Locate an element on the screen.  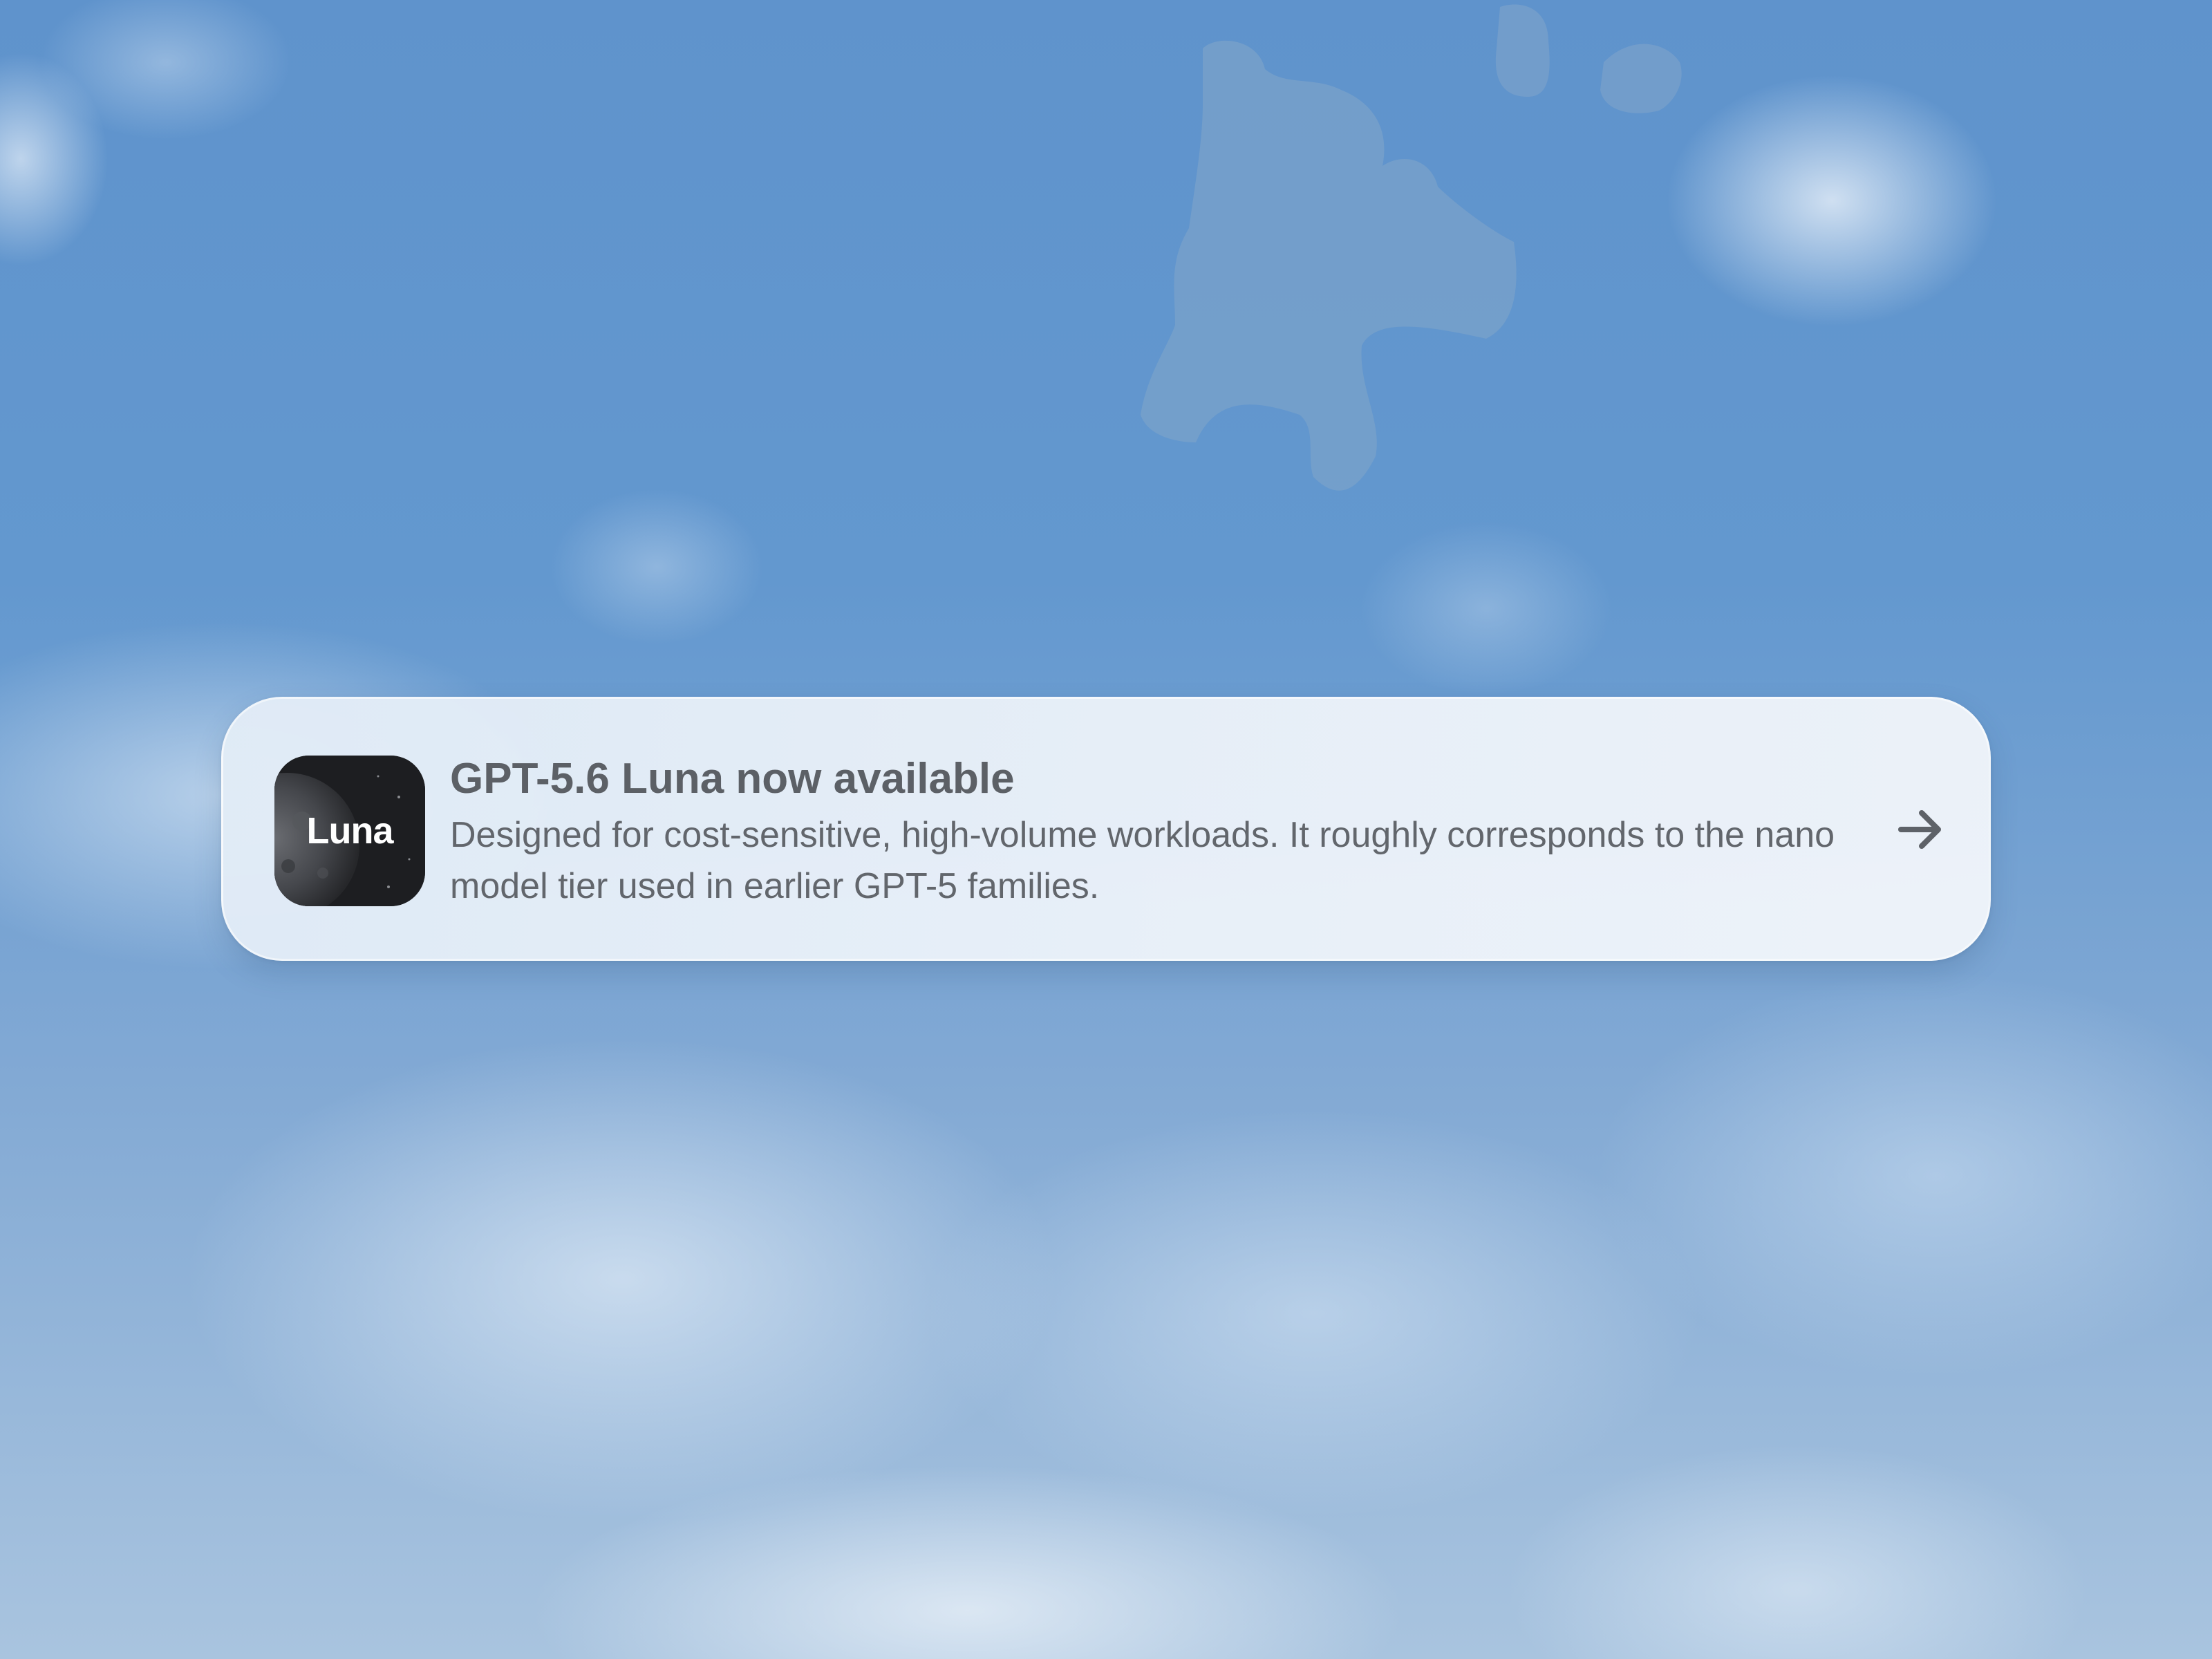
arrow-right-icon is located at coordinates (1919, 829).